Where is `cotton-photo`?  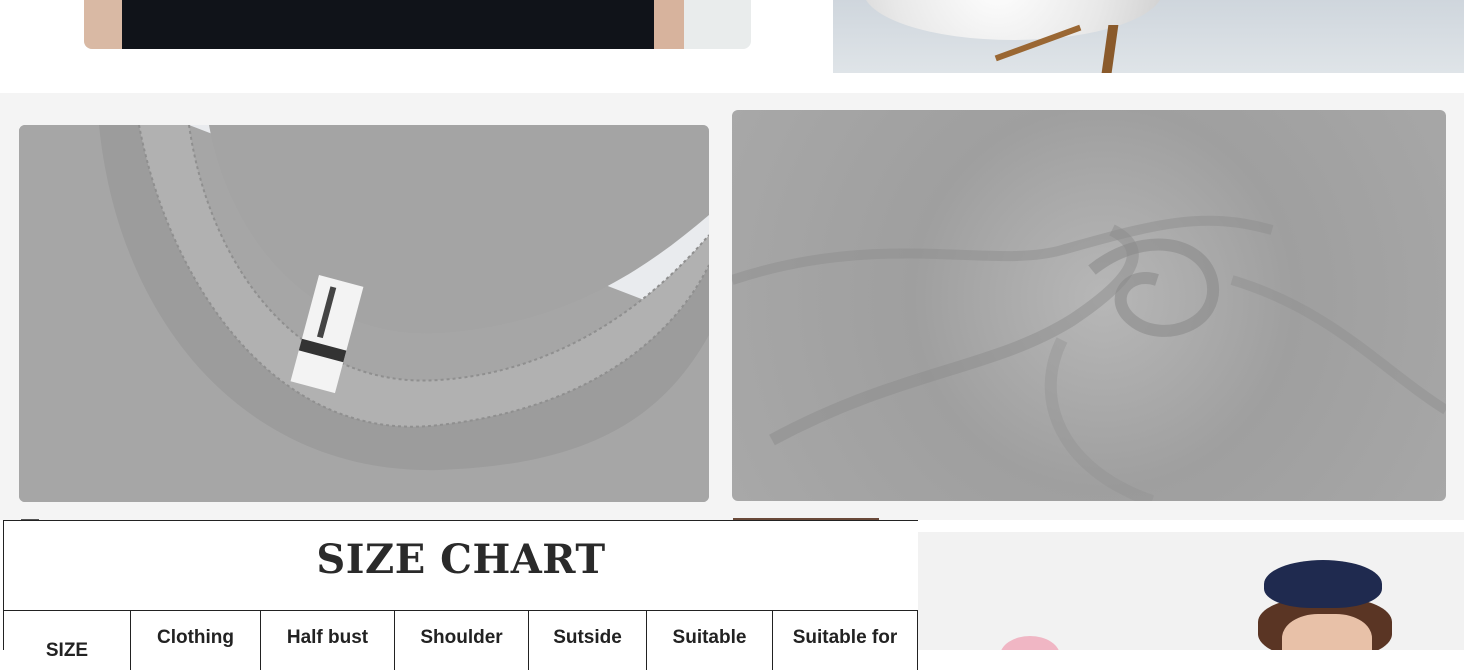 cotton-photo is located at coordinates (1148, 36).